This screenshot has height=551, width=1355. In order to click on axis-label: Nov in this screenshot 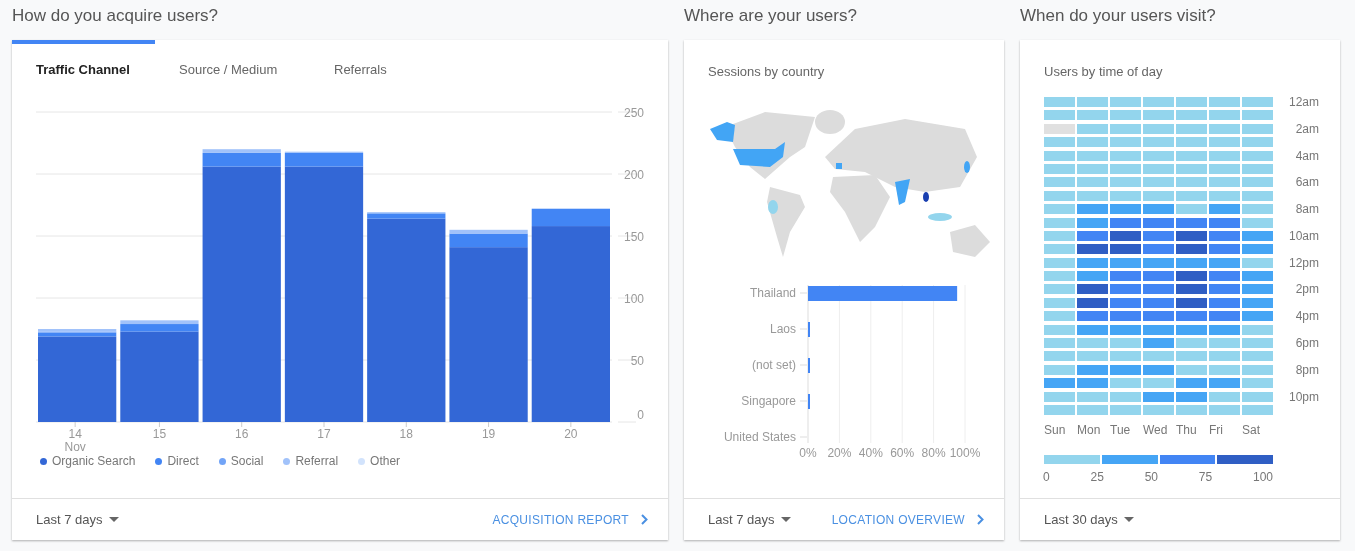, I will do `click(75, 446)`.